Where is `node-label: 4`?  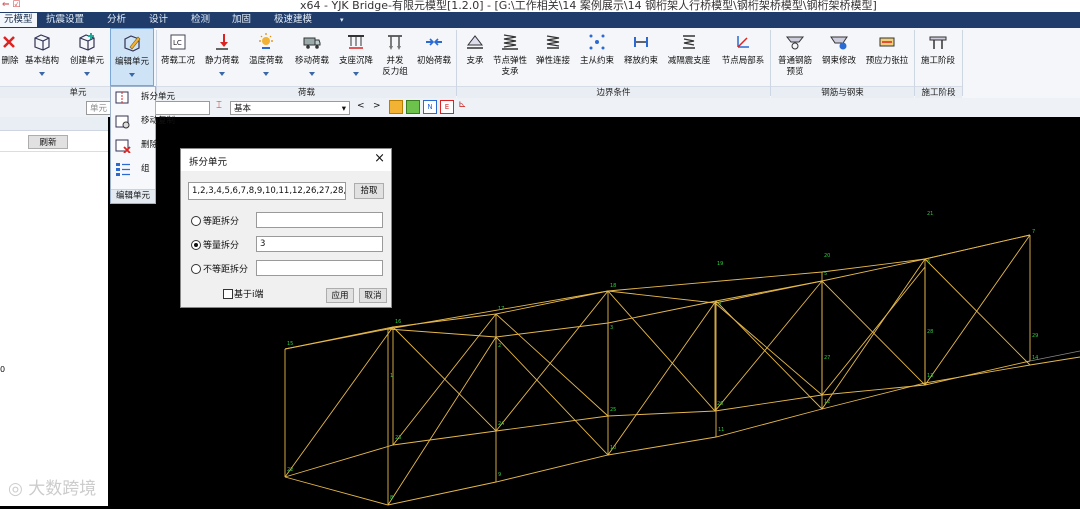
node-label: 4 is located at coordinates (719, 304).